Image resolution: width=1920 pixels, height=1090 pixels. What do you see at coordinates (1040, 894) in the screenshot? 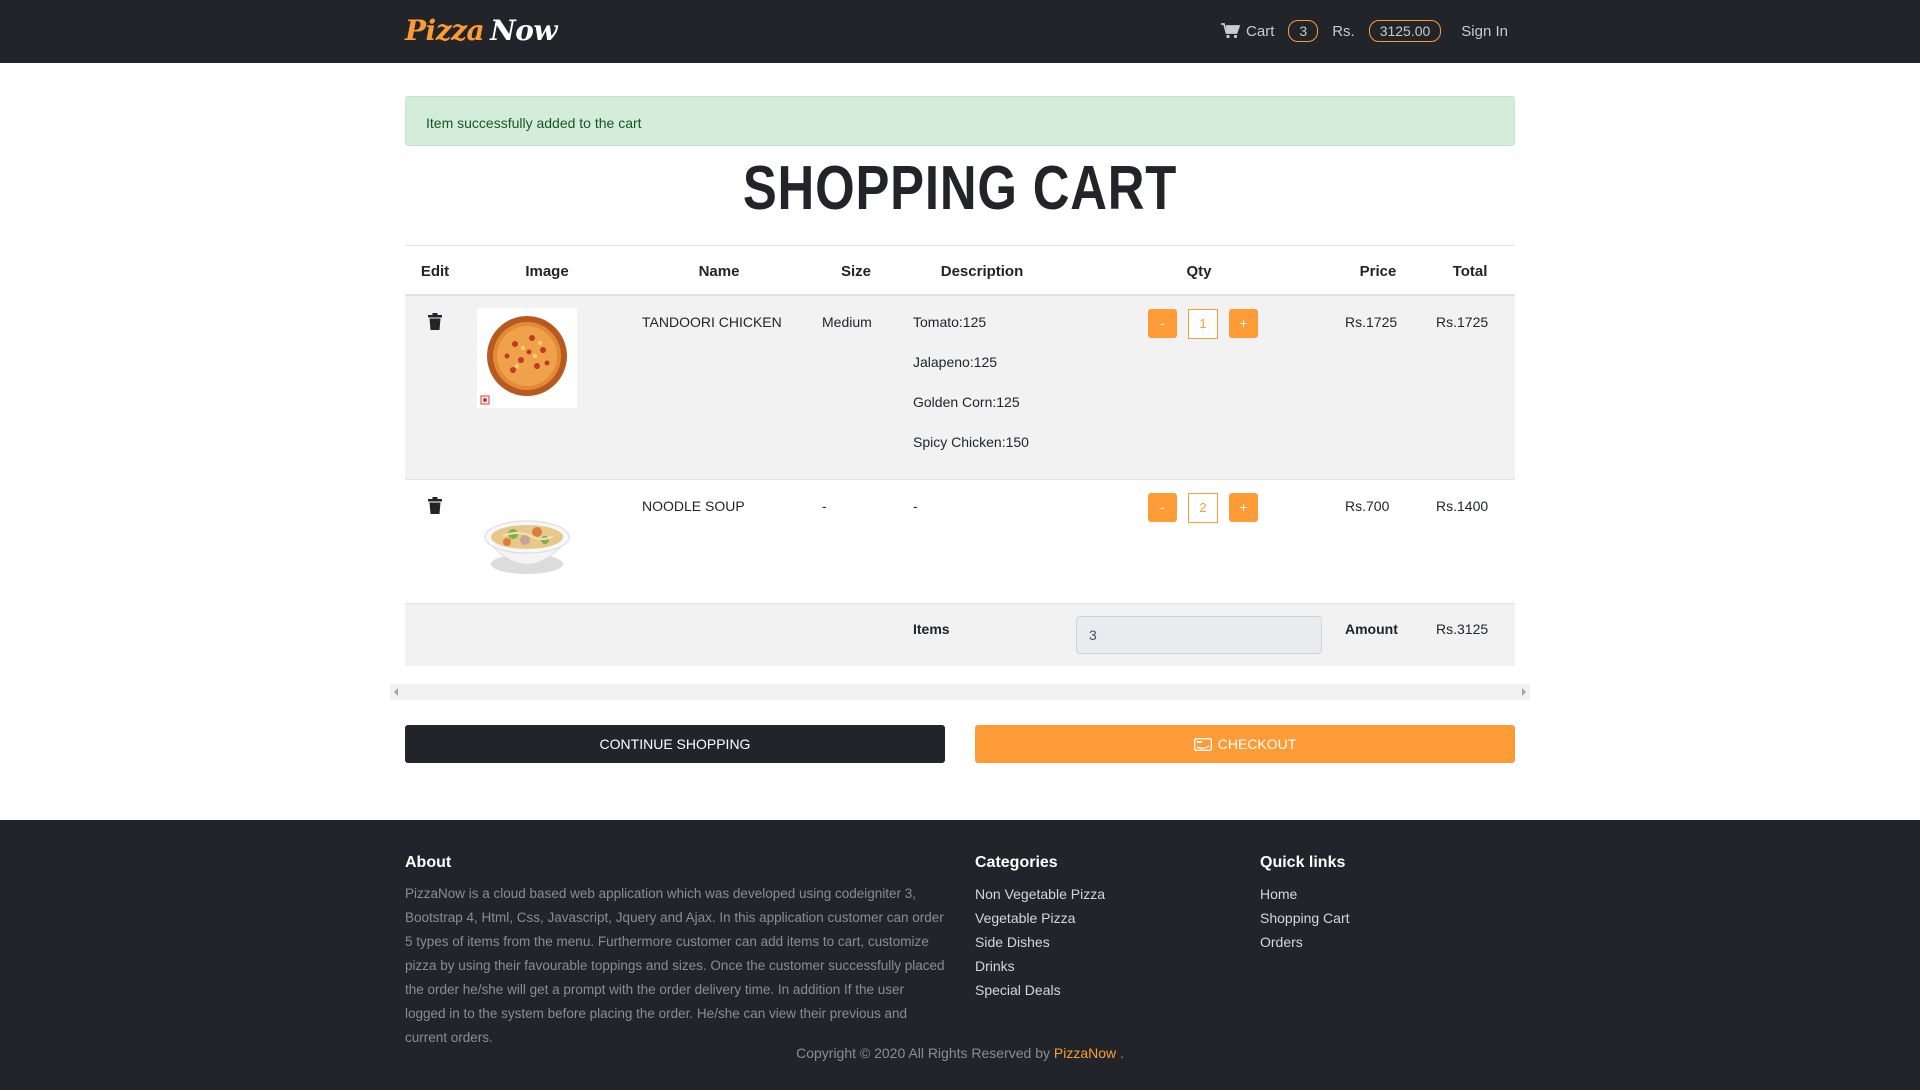
I see `category-link: Non Vegetable Pizza` at bounding box center [1040, 894].